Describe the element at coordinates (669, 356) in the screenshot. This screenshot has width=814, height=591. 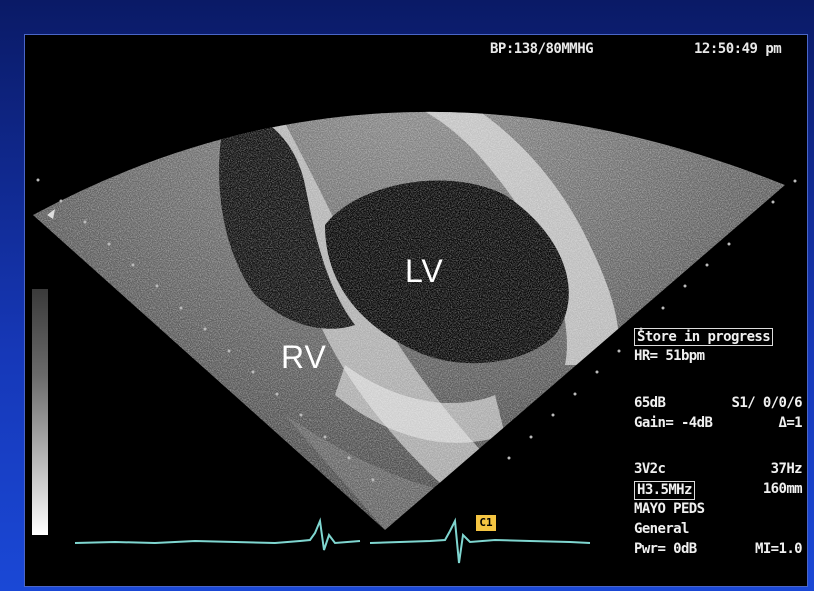
I see `heart-rate: HR= 51bpm` at that location.